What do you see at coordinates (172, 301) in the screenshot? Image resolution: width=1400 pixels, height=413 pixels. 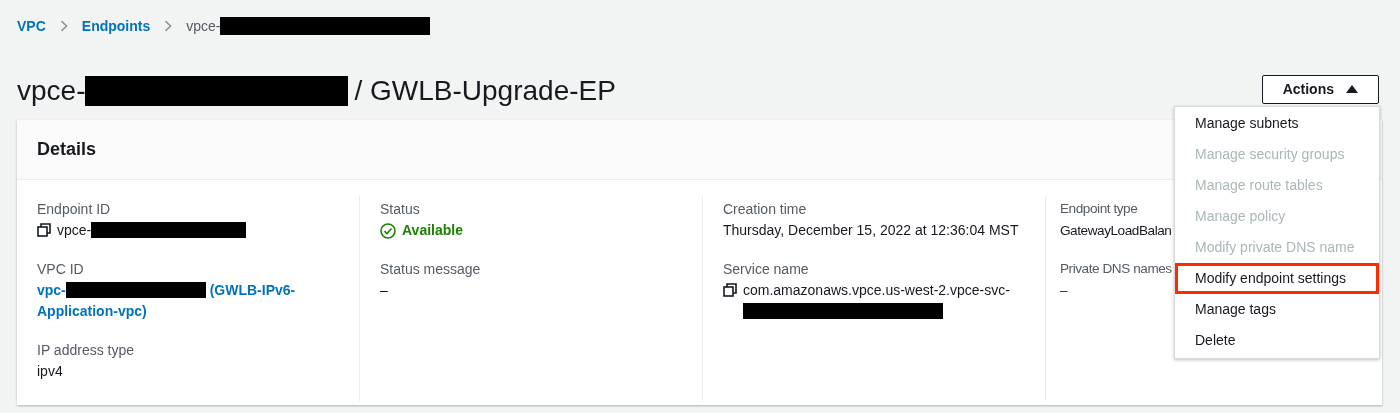 I see `vpc-link: vpc- (GWLB-IPv6-Application-vpc)` at bounding box center [172, 301].